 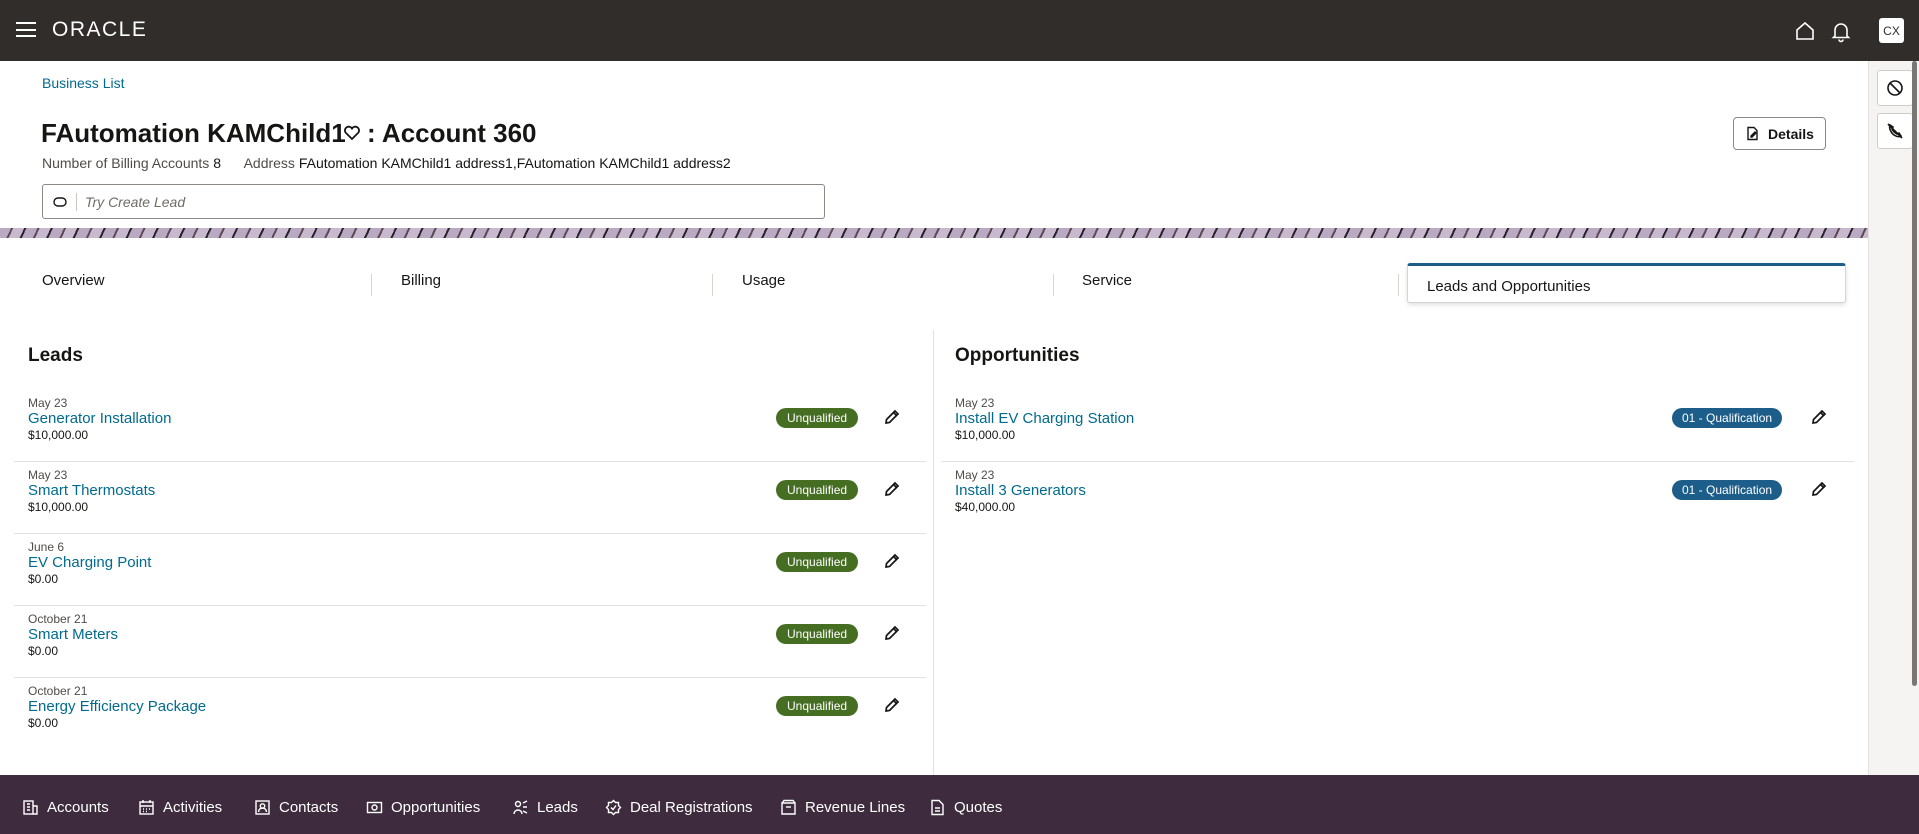 What do you see at coordinates (1020, 490) in the screenshot?
I see `opportunity-name-link: Install 3 Generators` at bounding box center [1020, 490].